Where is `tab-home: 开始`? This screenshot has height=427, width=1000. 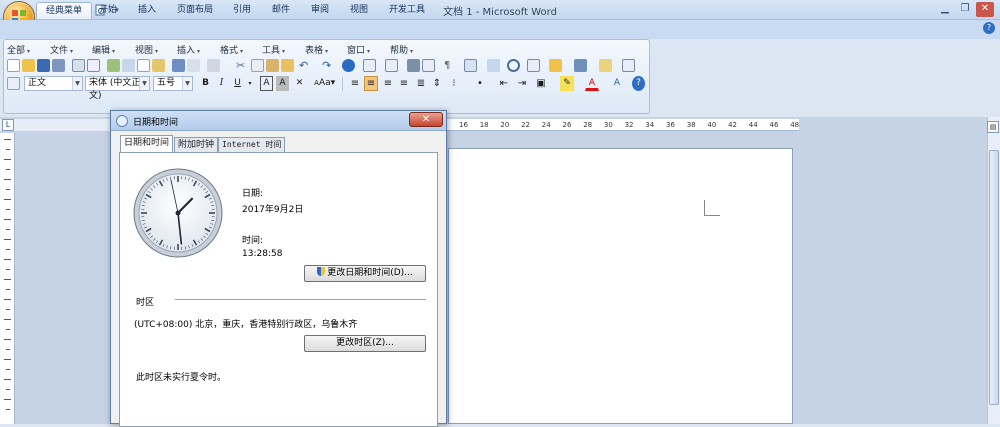
tab-home: 开始 is located at coordinates (108, 10).